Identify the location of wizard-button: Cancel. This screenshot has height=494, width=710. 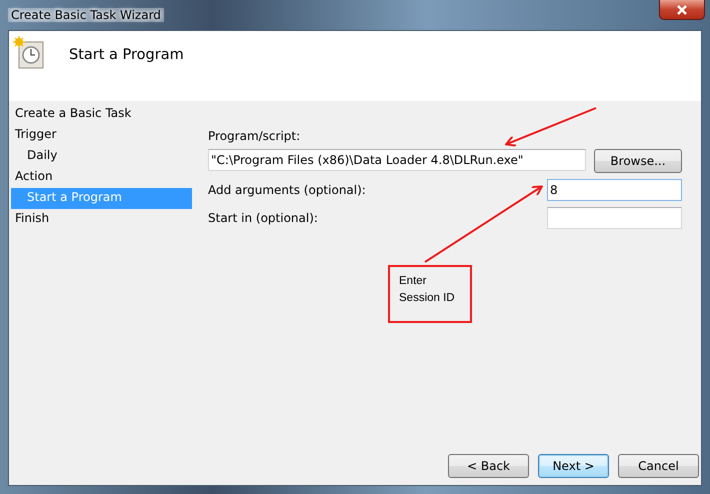
(658, 466).